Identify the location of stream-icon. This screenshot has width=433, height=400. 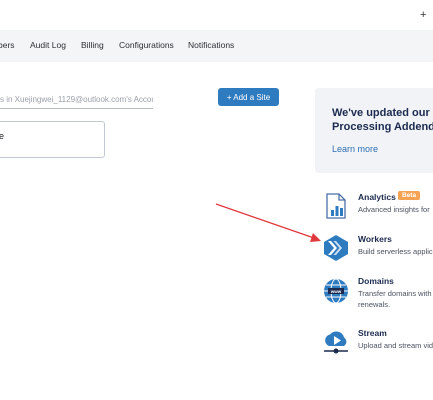
(336, 342).